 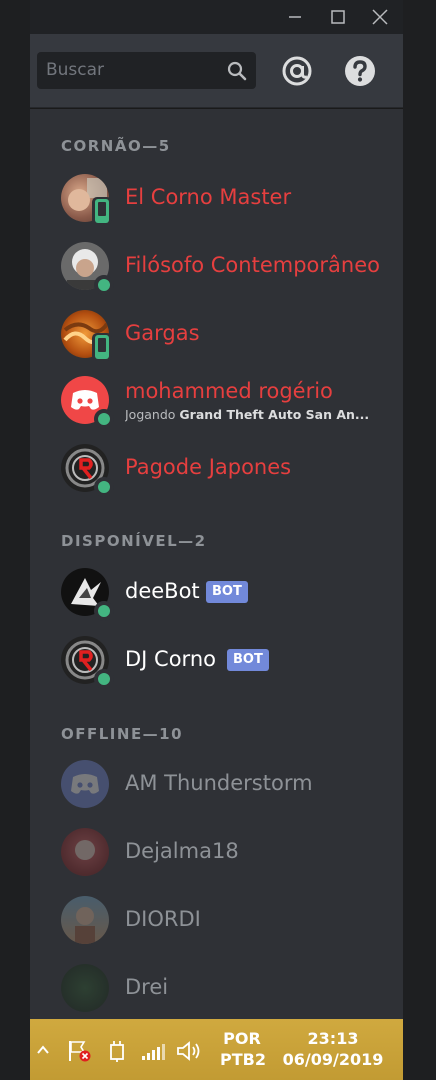 What do you see at coordinates (208, 467) in the screenshot?
I see `member-name: Pagode Japones` at bounding box center [208, 467].